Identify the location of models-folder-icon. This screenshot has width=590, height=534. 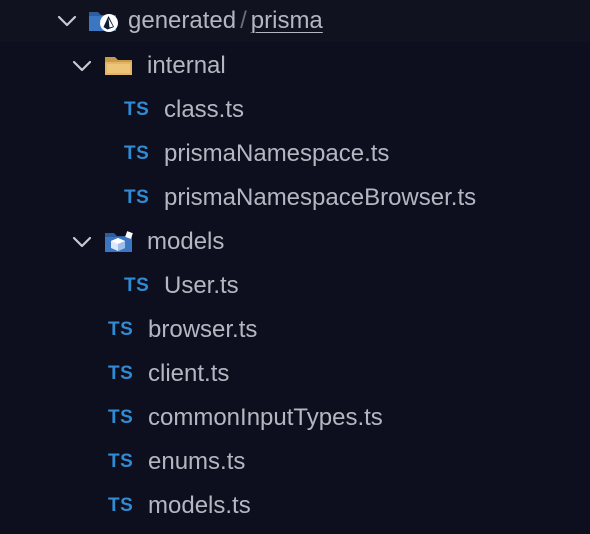
(119, 242).